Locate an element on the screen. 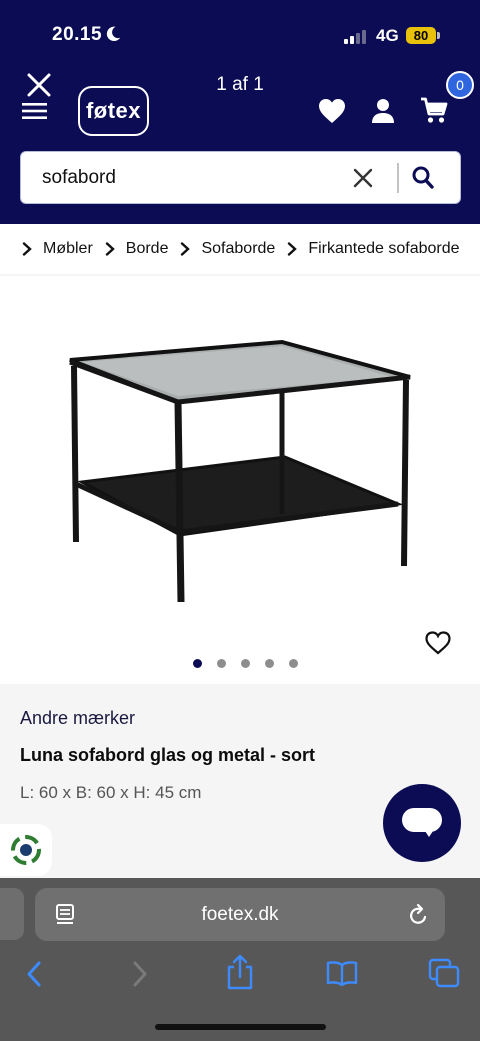  chat-button is located at coordinates (422, 823).